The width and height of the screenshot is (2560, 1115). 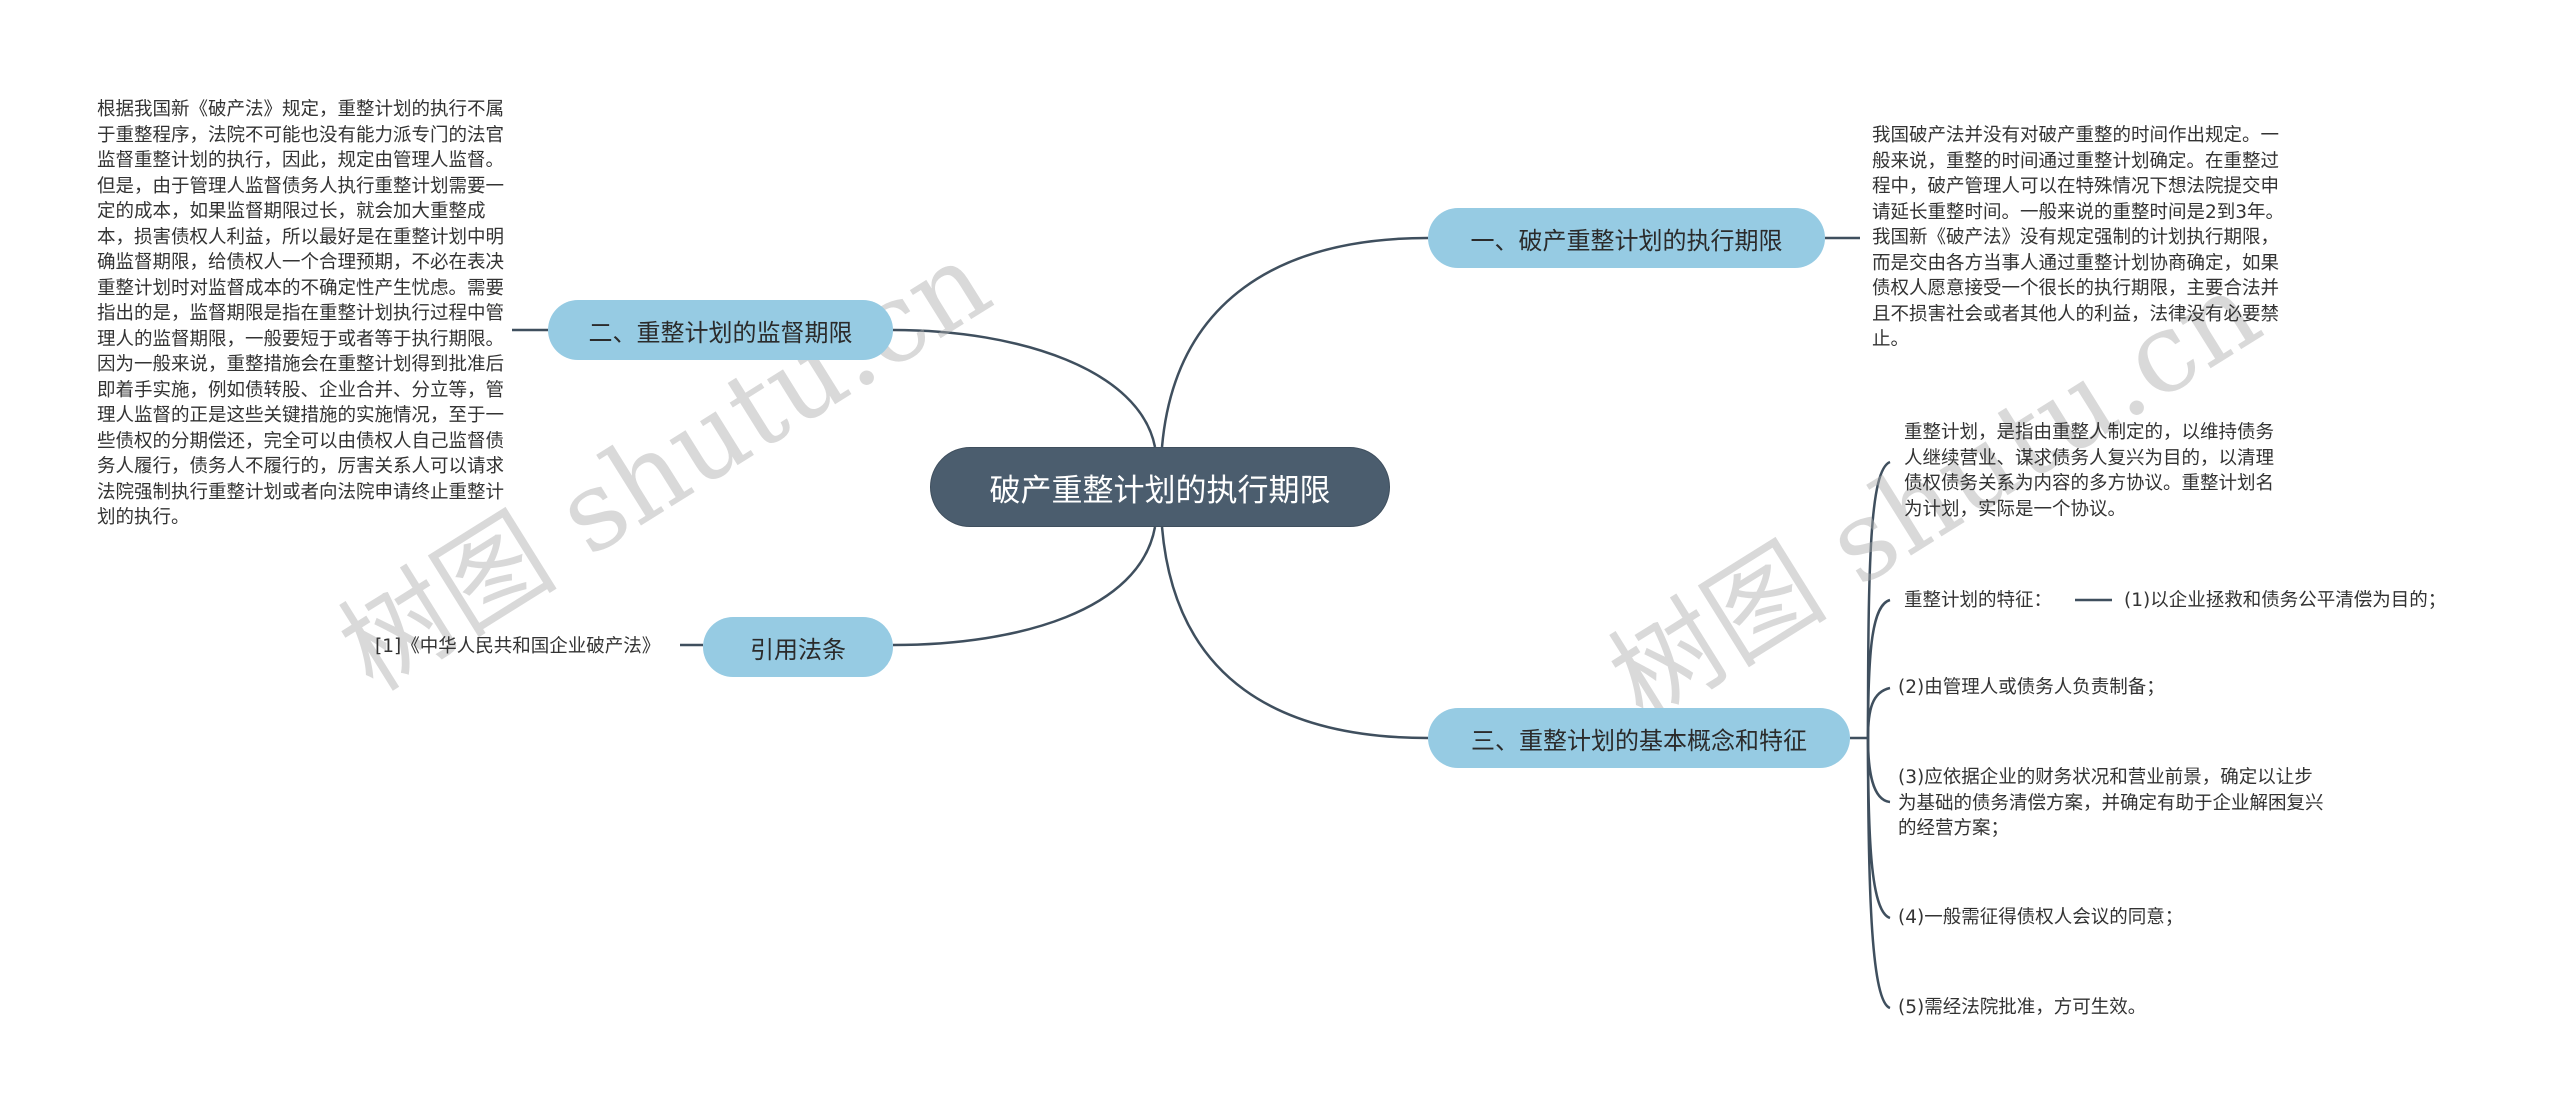 I want to click on root-node: 破产重整计划的执行期限, so click(x=1160, y=487).